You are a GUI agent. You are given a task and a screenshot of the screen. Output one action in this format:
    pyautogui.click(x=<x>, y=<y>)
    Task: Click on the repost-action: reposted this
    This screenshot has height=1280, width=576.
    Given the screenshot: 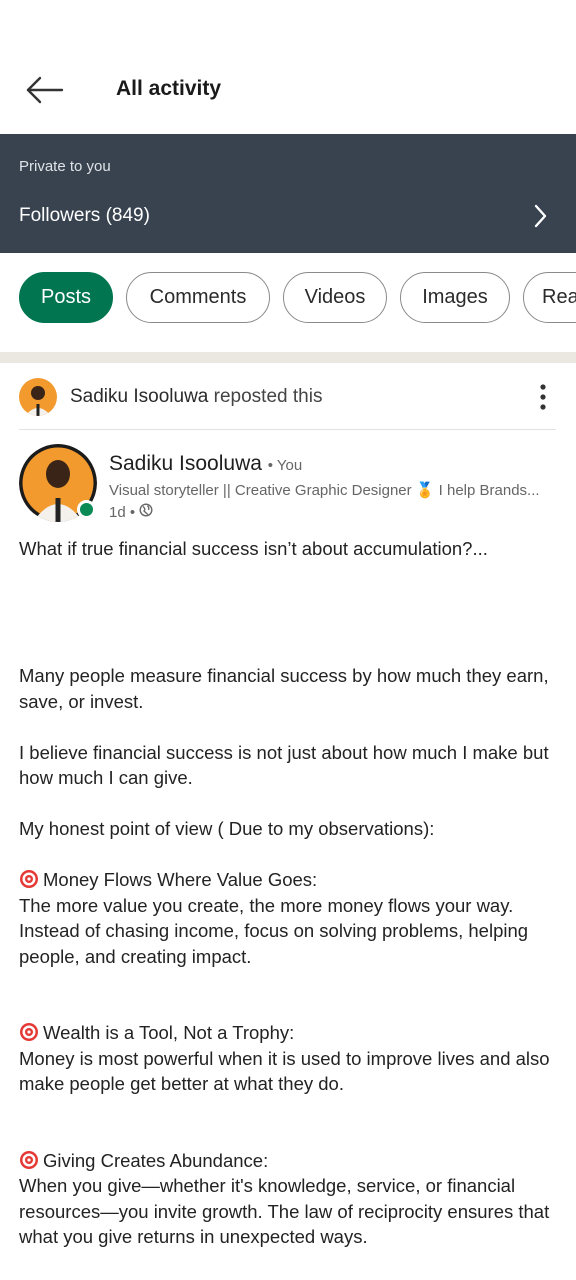 What is the action you would take?
    pyautogui.click(x=268, y=396)
    